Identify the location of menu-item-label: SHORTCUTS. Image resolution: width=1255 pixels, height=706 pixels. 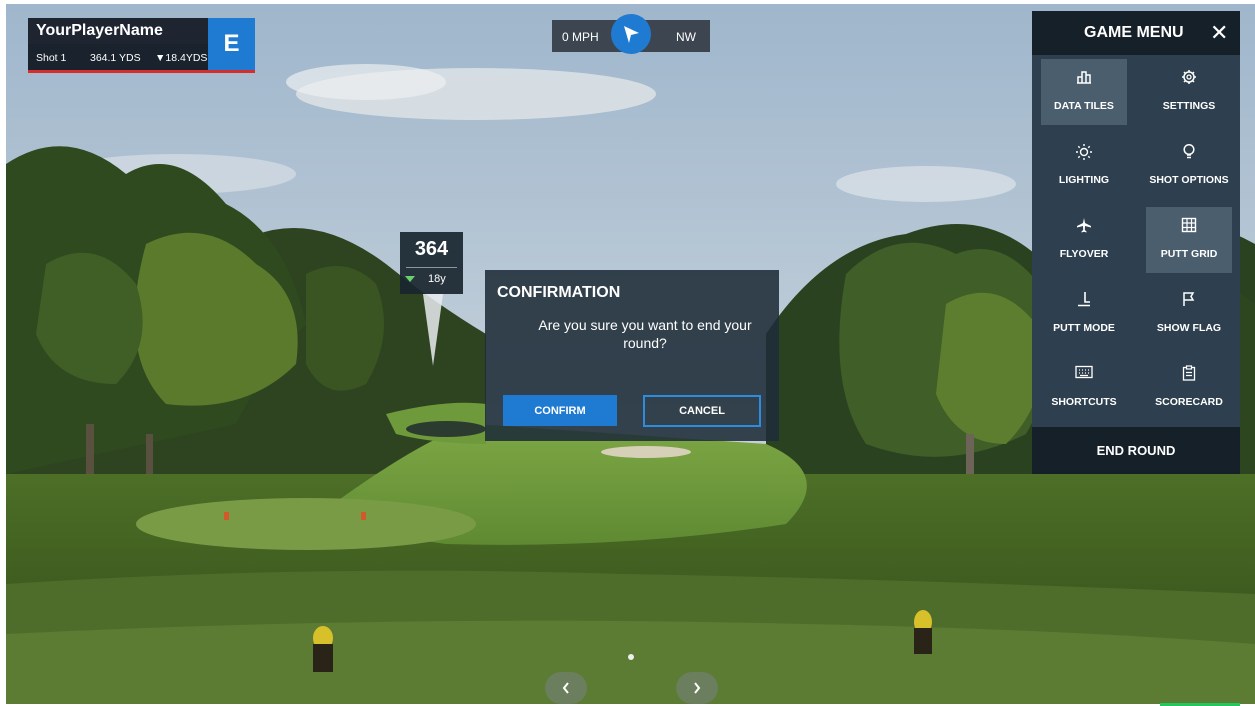
(1084, 402).